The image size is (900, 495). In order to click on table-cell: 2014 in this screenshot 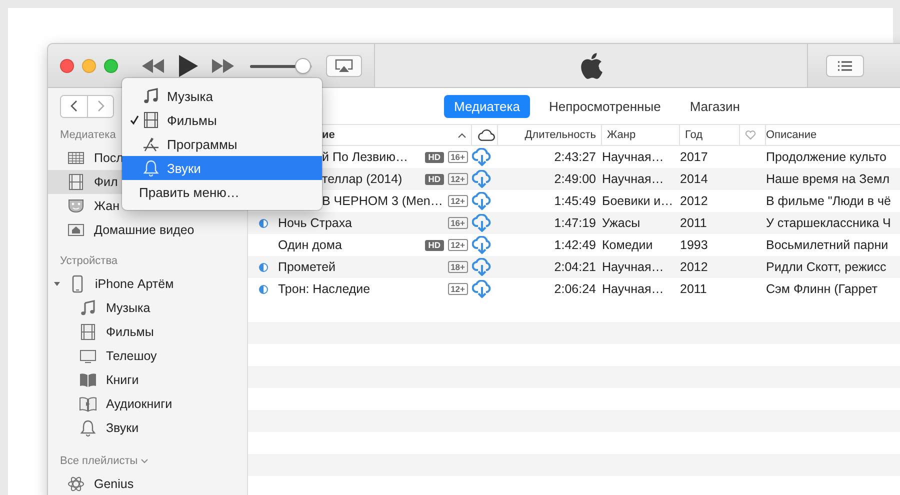, I will do `click(694, 179)`.